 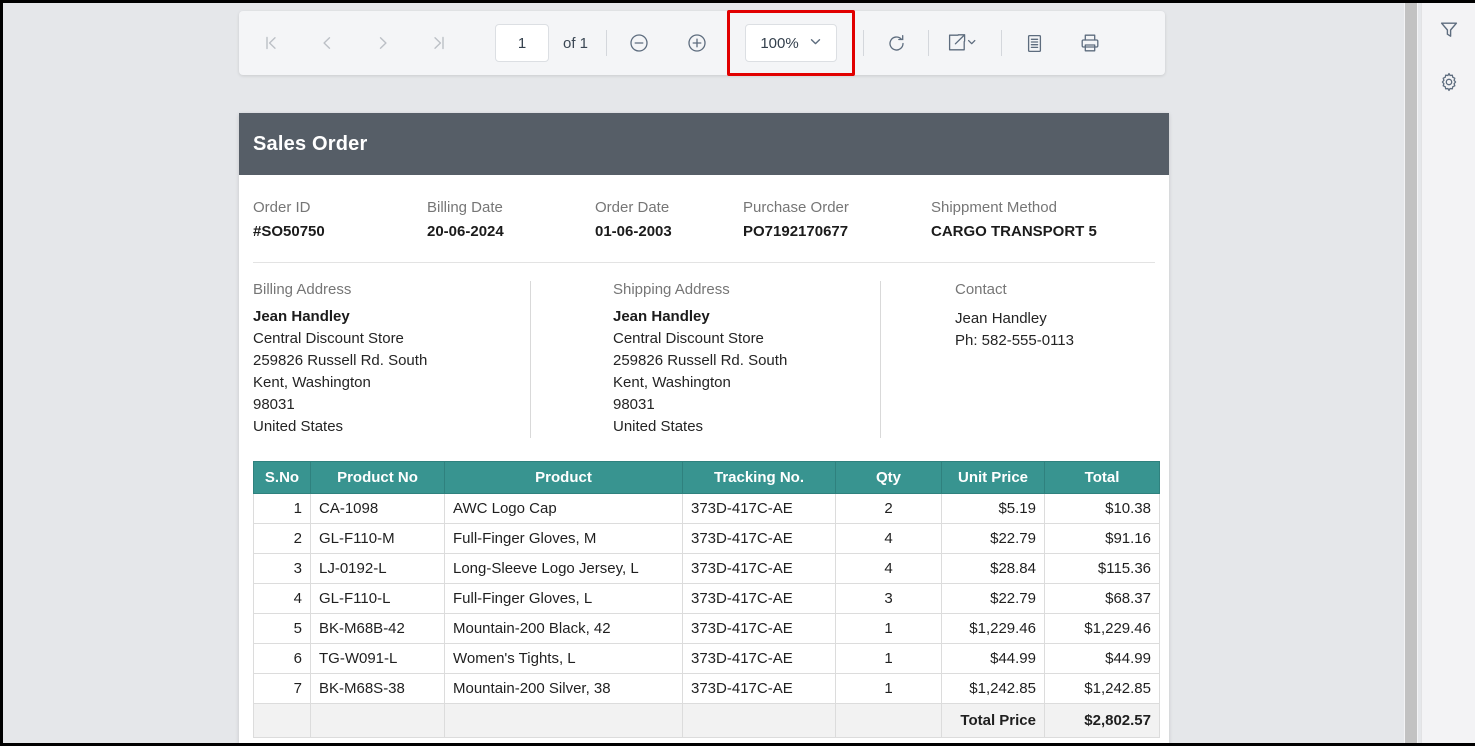 I want to click on cell-product-no: CA-1098, so click(x=377, y=508).